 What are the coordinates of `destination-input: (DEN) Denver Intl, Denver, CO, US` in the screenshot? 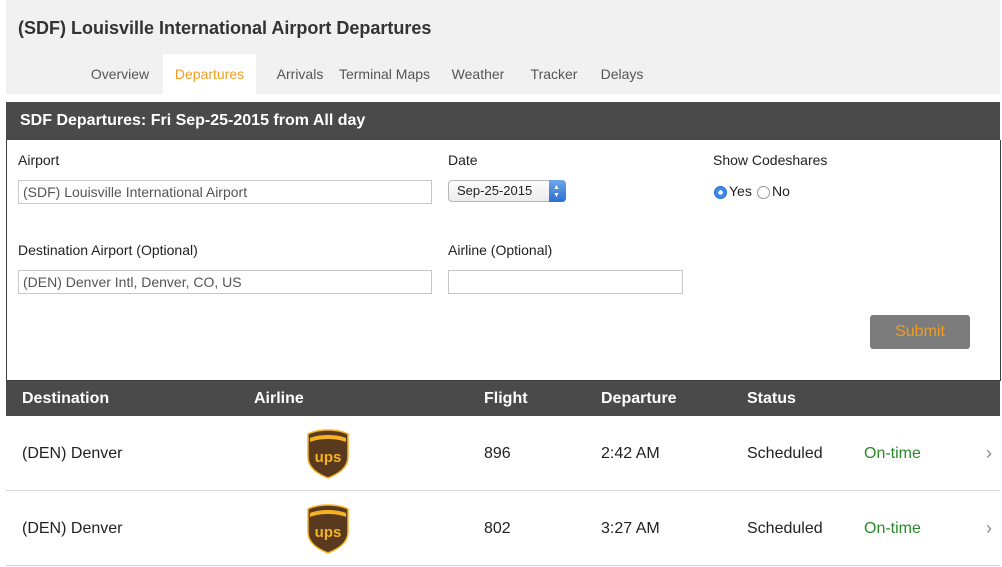 It's located at (225, 282).